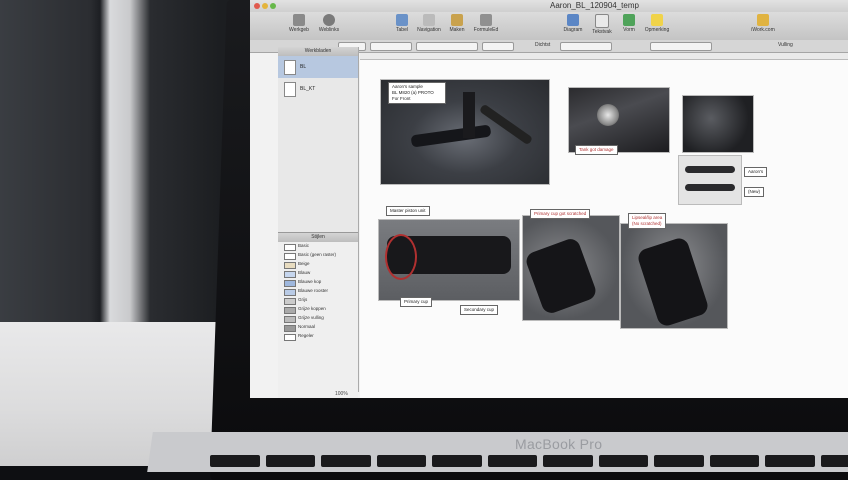 Image resolution: width=848 pixels, height=480 pixels. What do you see at coordinates (763, 23) in the screenshot?
I see `iwork-button: iWork.com` at bounding box center [763, 23].